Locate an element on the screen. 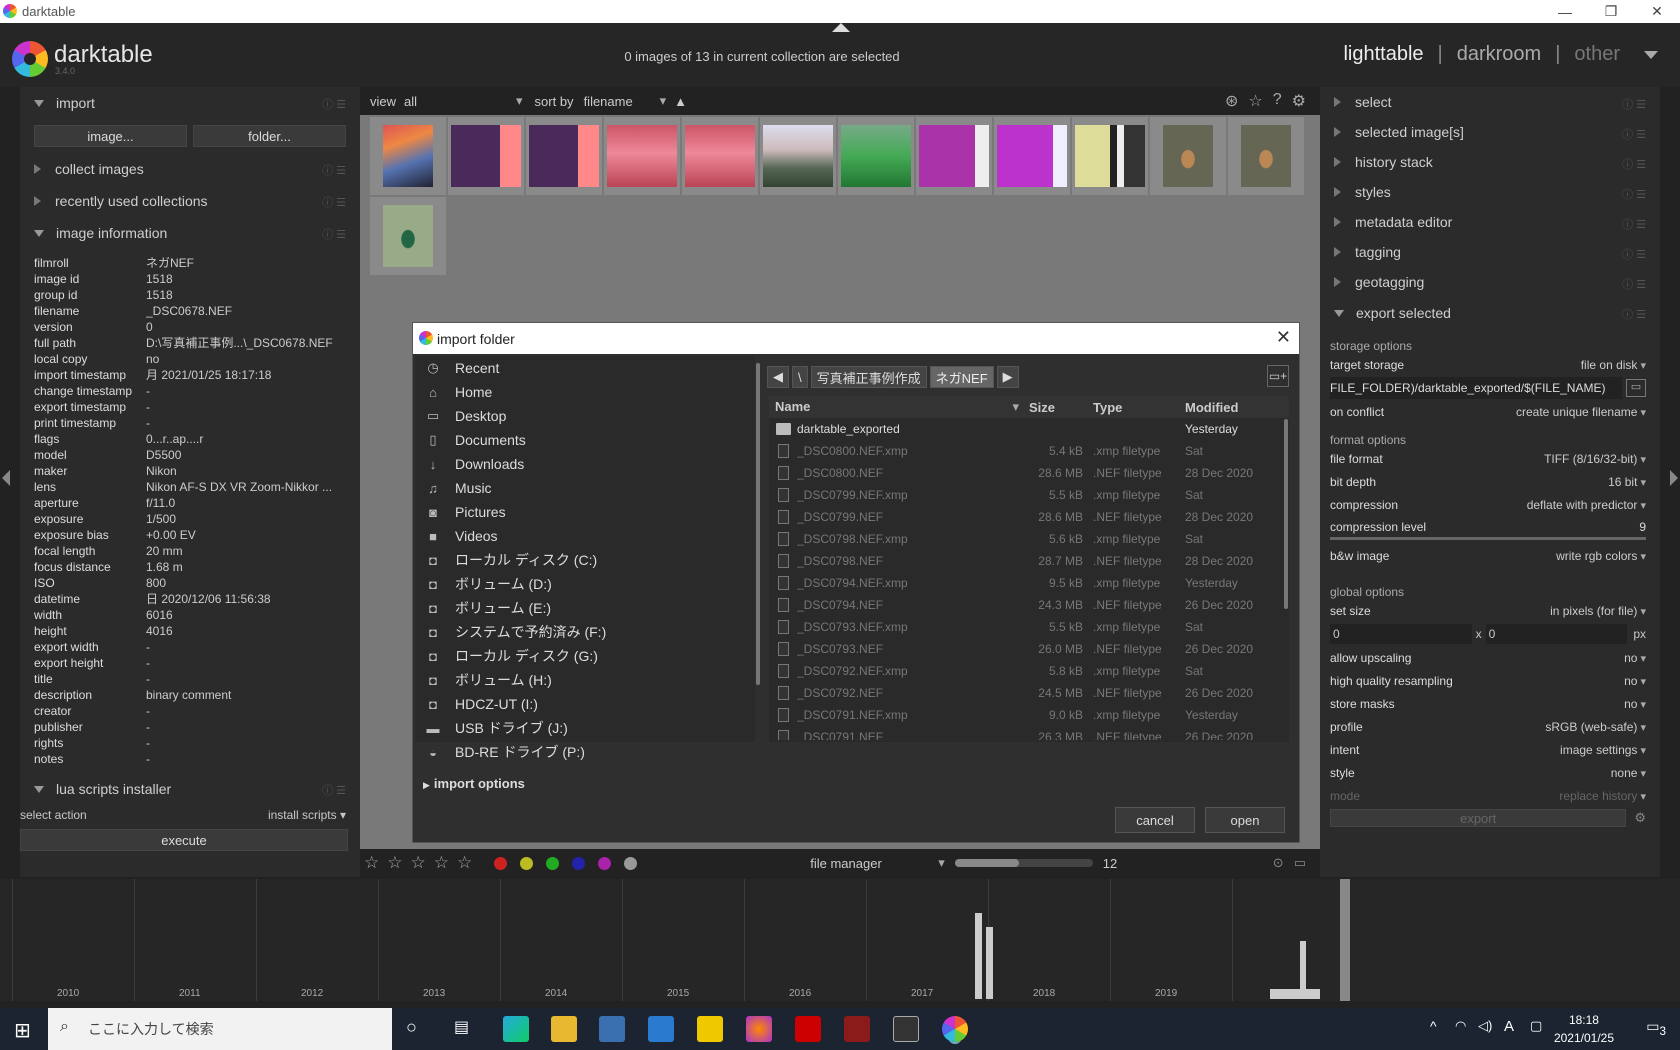  timeline-year: 2016 is located at coordinates (805, 940).